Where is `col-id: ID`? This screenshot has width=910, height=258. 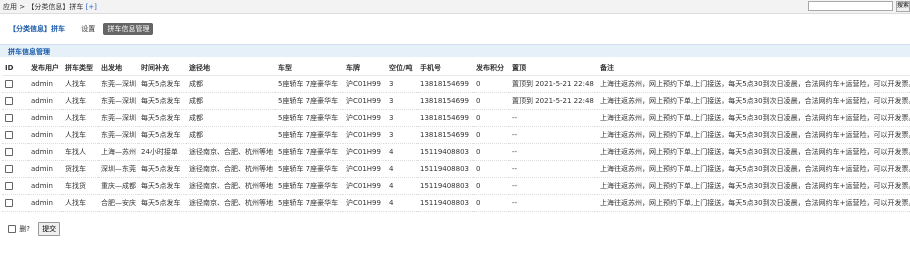
col-id: ID is located at coordinates (15, 68).